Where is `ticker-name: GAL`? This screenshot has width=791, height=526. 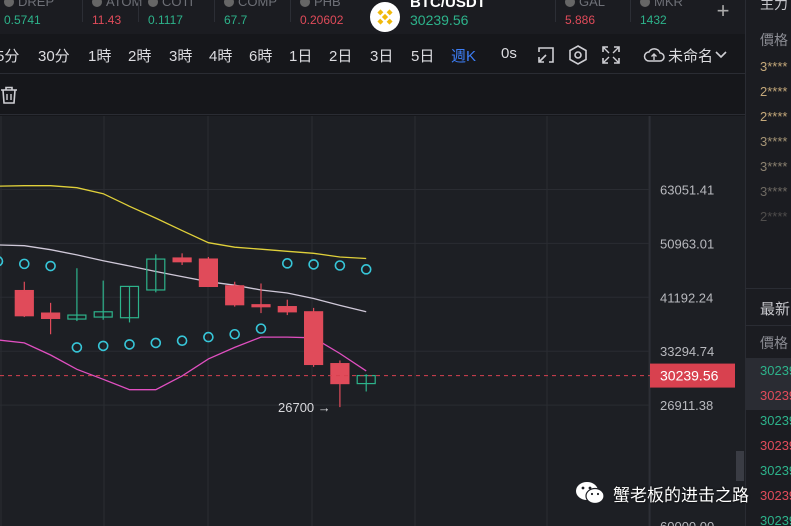 ticker-name: GAL is located at coordinates (592, 4).